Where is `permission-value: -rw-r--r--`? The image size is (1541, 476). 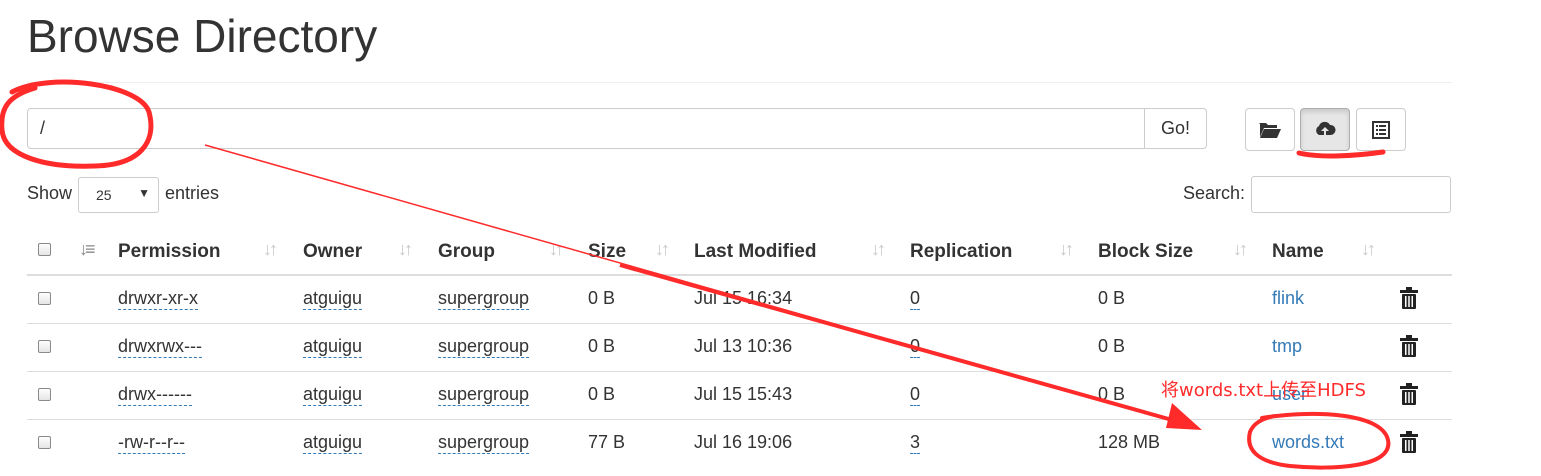 permission-value: -rw-r--r-- is located at coordinates (151, 443).